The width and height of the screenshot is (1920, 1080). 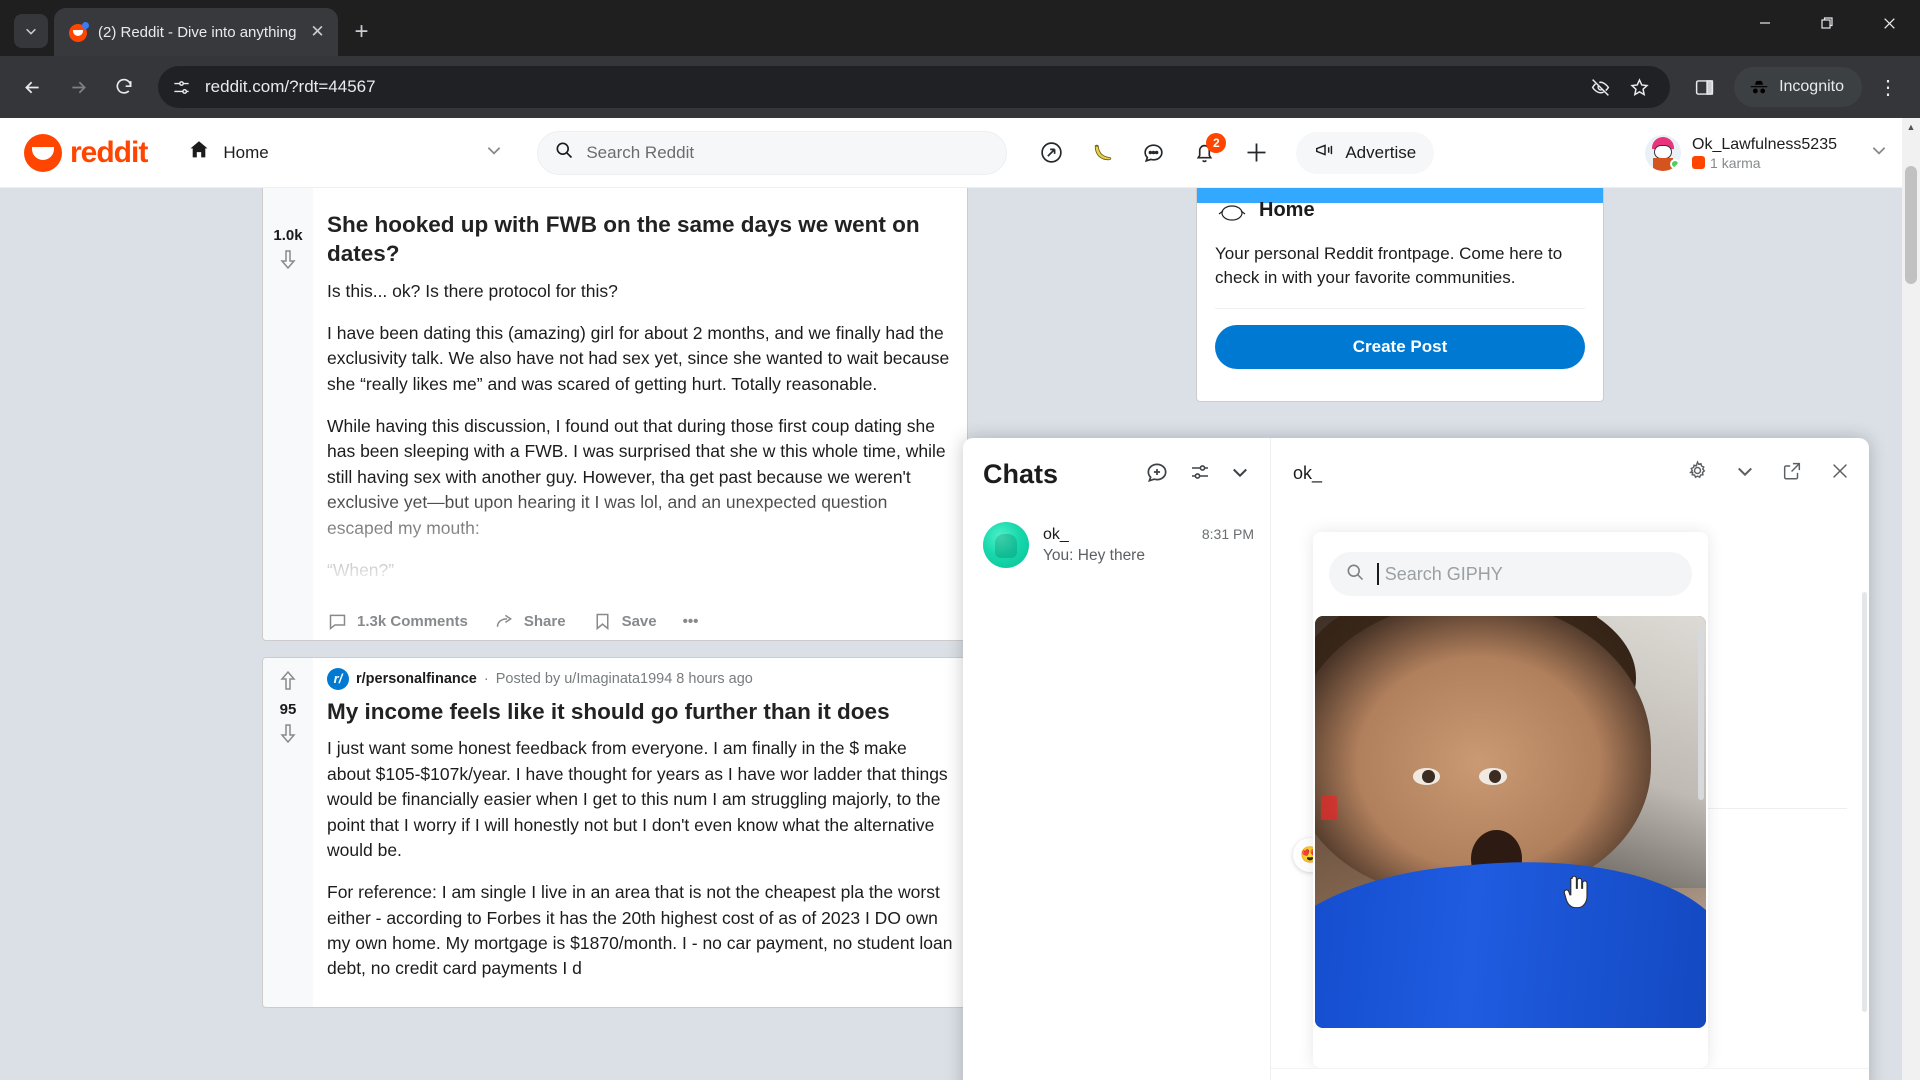 I want to click on popular-icon, so click(x=1051, y=152).